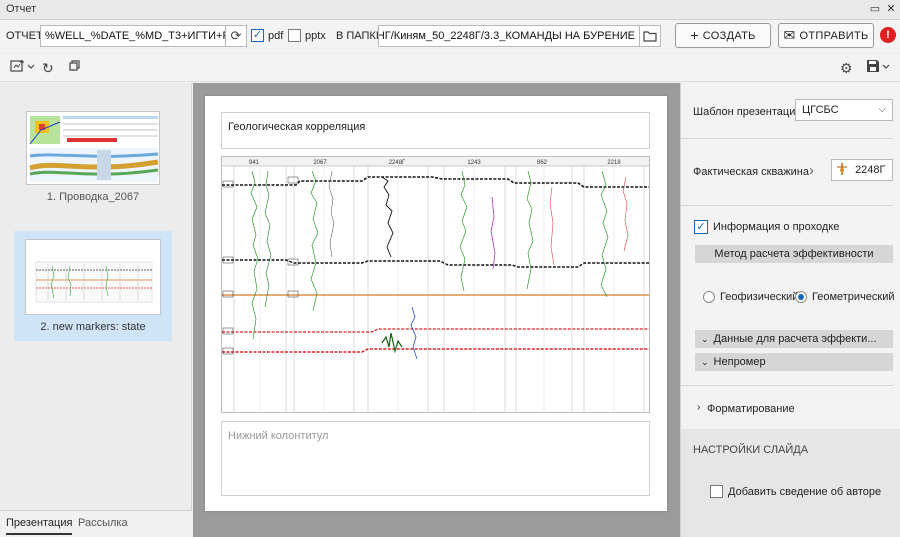 Image resolution: width=900 pixels, height=537 pixels. Describe the element at coordinates (294, 35) in the screenshot. I see `pptx-checkbox` at that location.